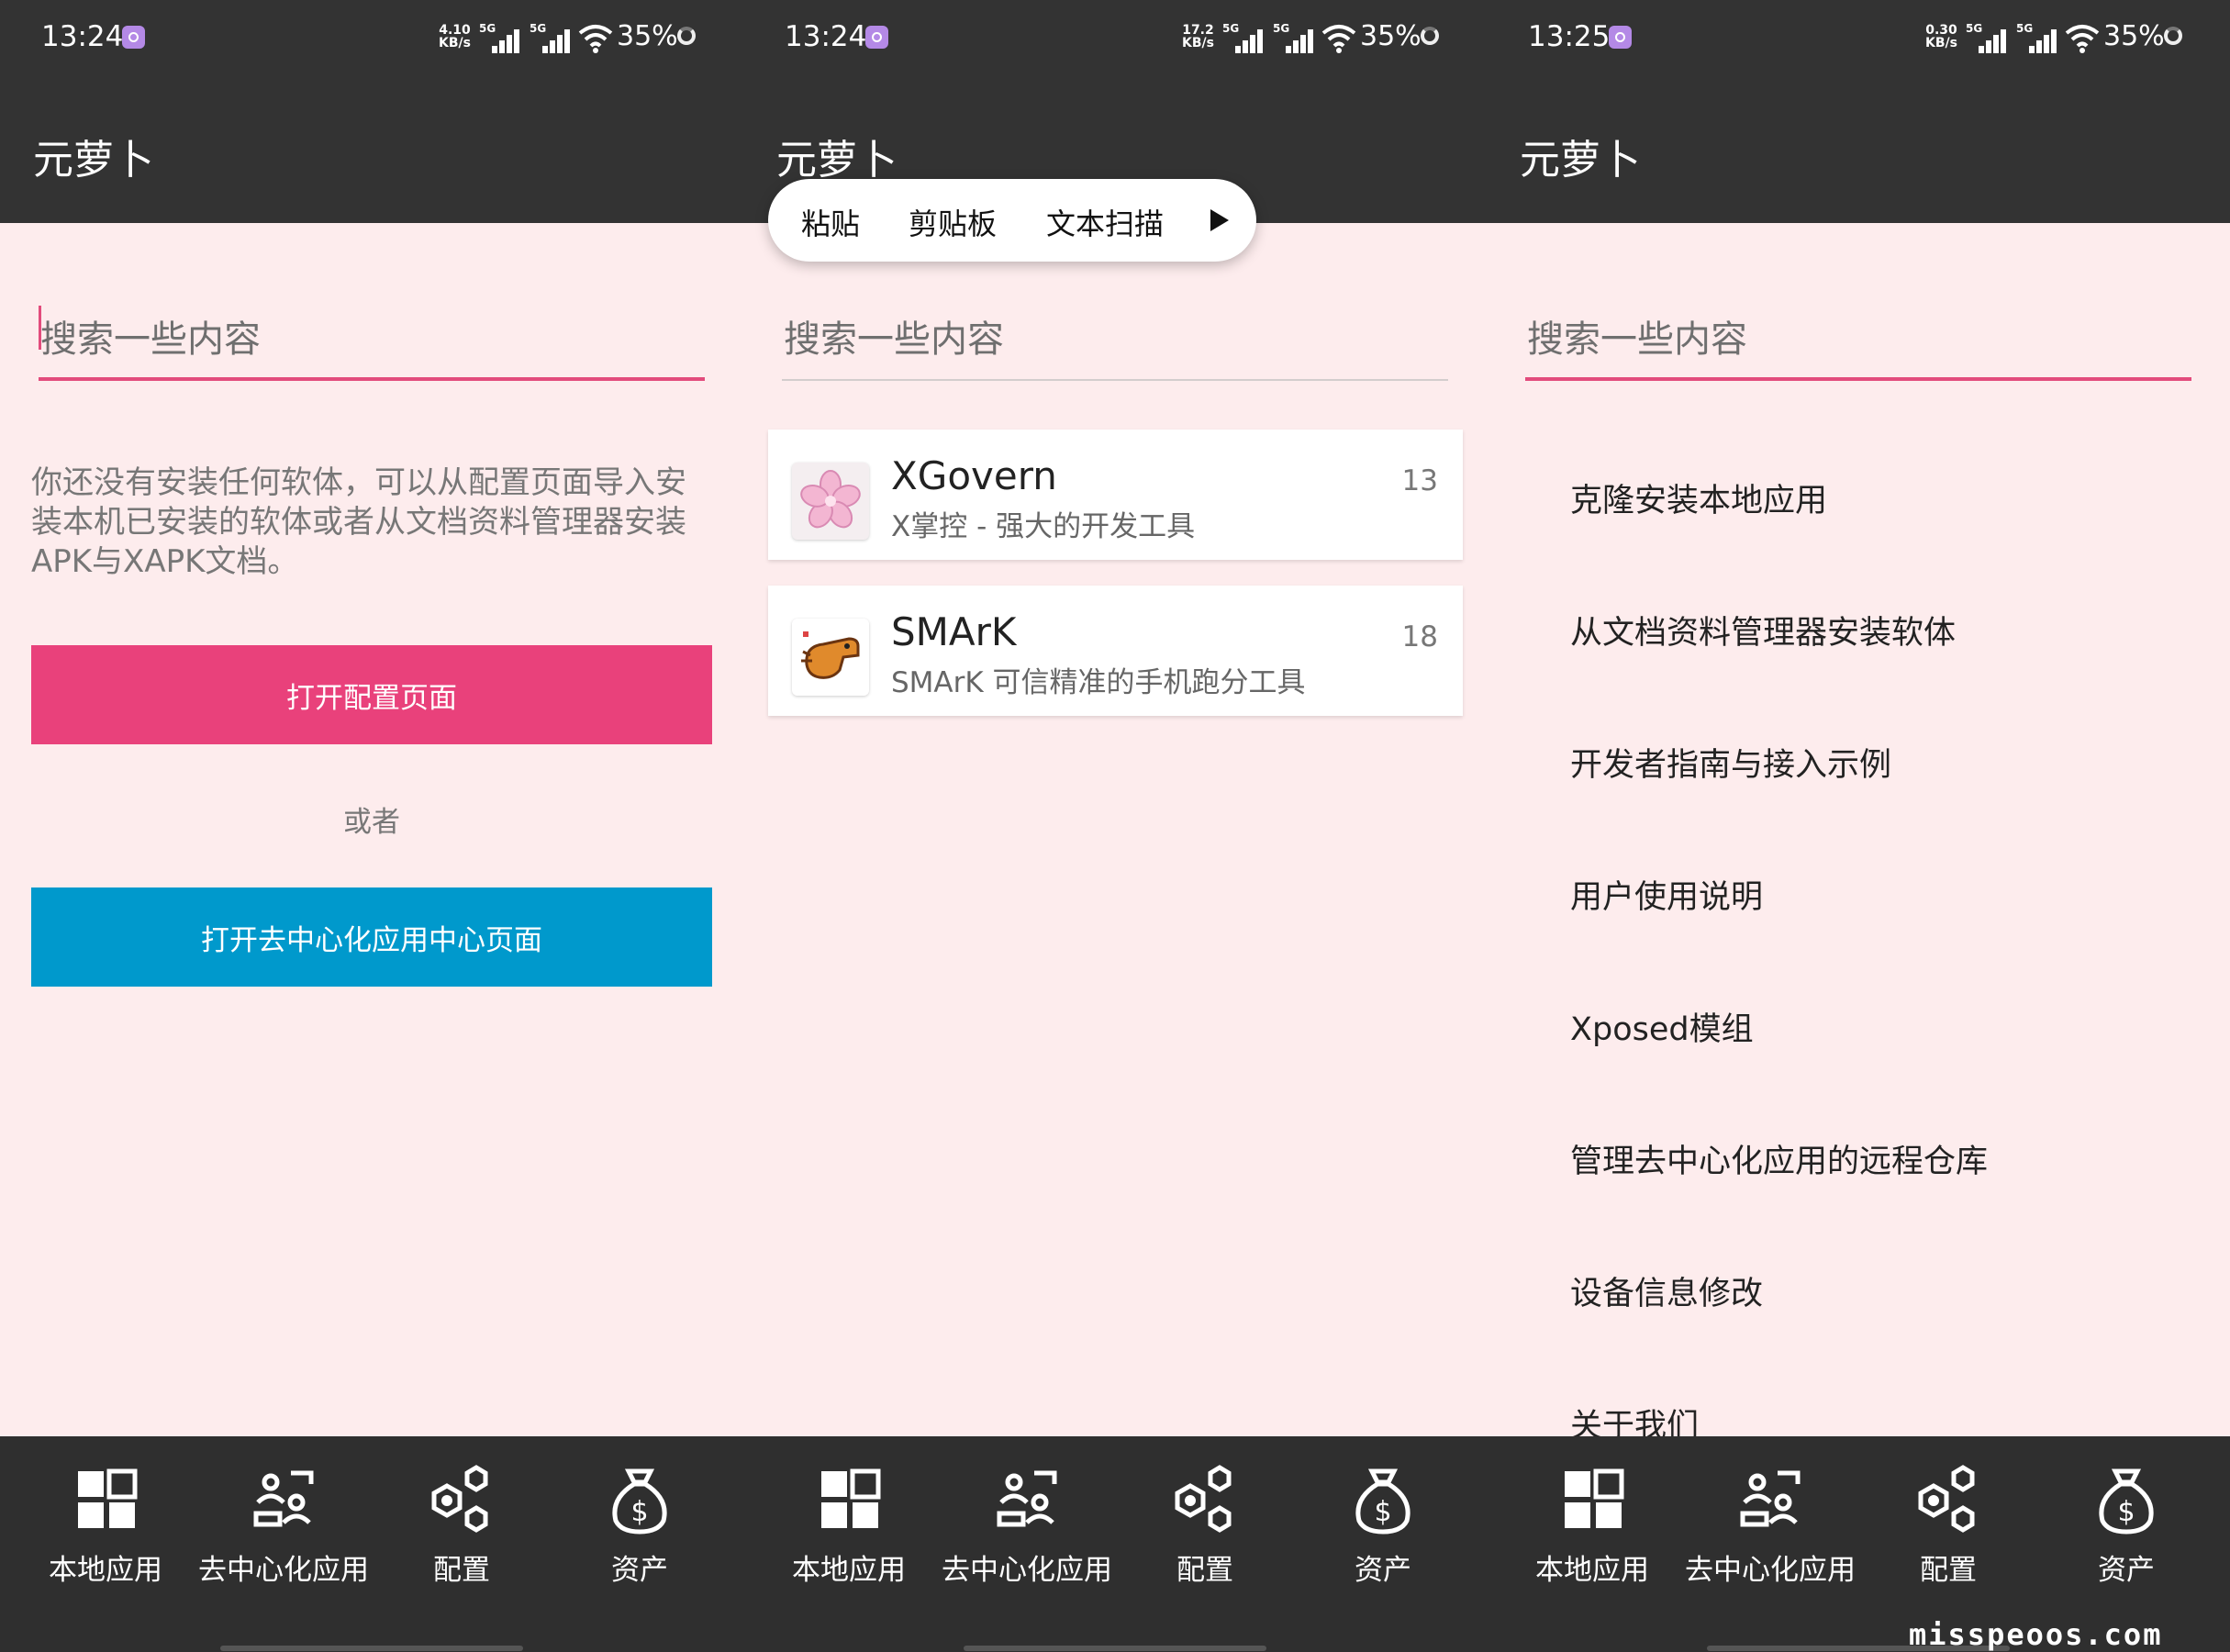 The image size is (2230, 1652). Describe the element at coordinates (1419, 480) in the screenshot. I see `app-count: 13` at that location.